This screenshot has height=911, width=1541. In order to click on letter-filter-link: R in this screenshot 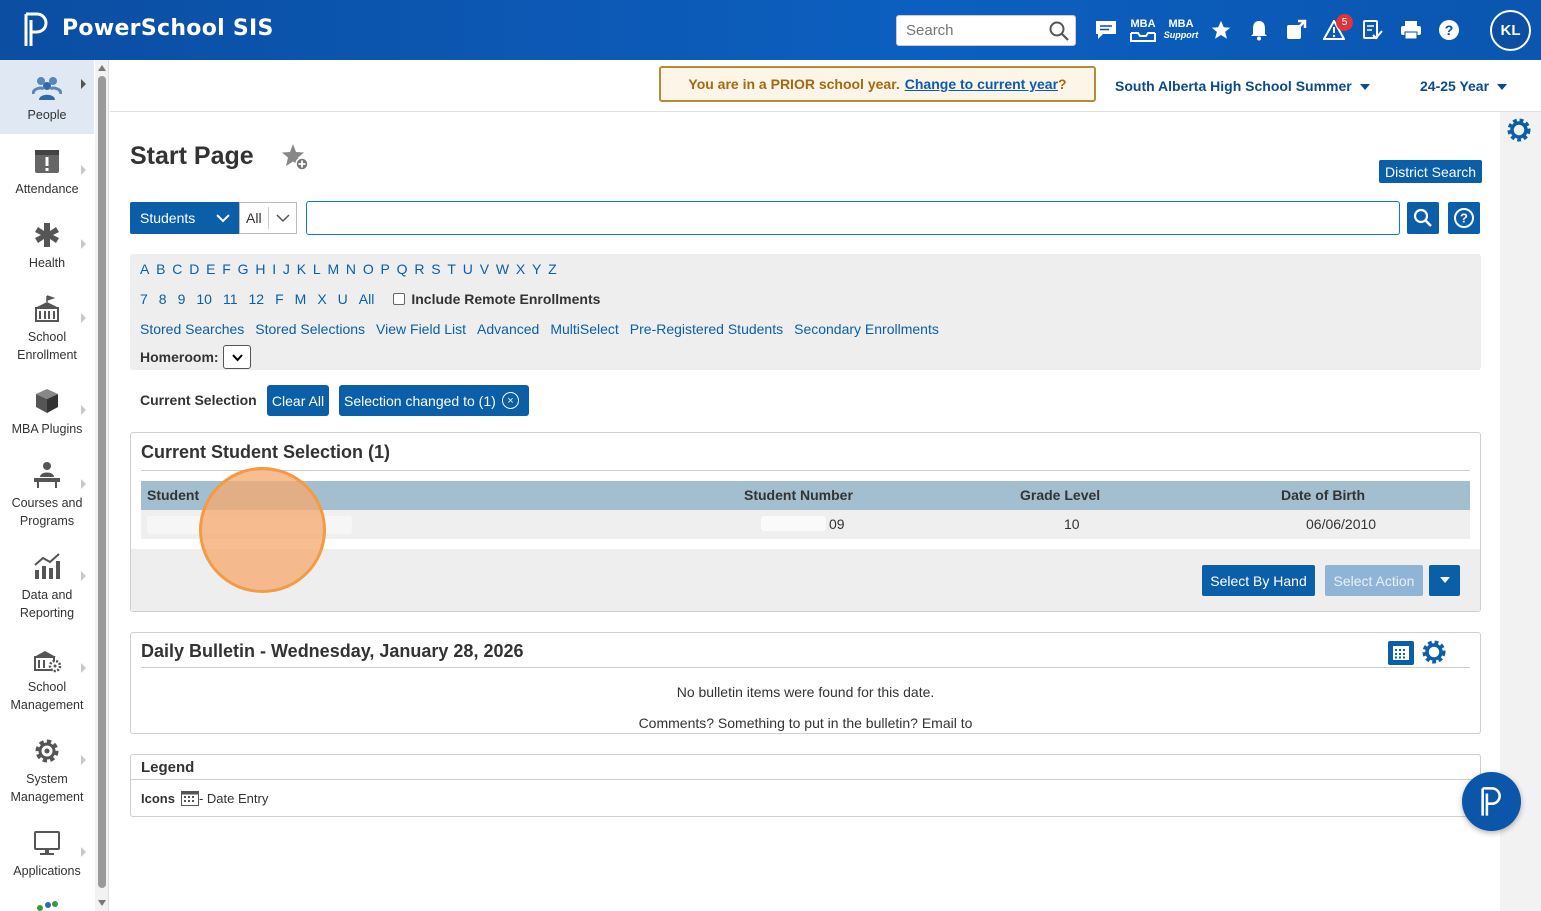, I will do `click(419, 269)`.